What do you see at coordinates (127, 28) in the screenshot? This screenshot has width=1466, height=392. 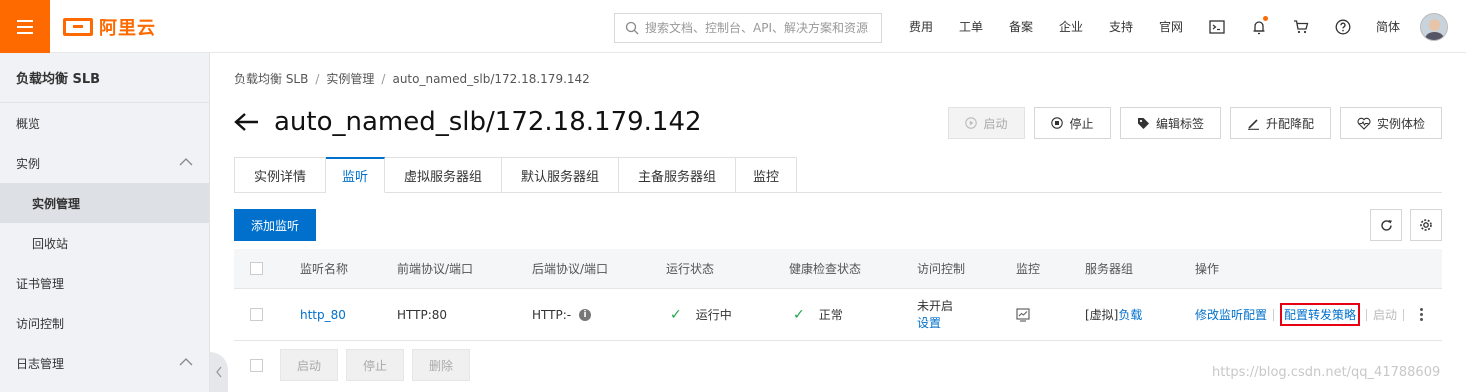 I see `brand-name: 阿里云` at bounding box center [127, 28].